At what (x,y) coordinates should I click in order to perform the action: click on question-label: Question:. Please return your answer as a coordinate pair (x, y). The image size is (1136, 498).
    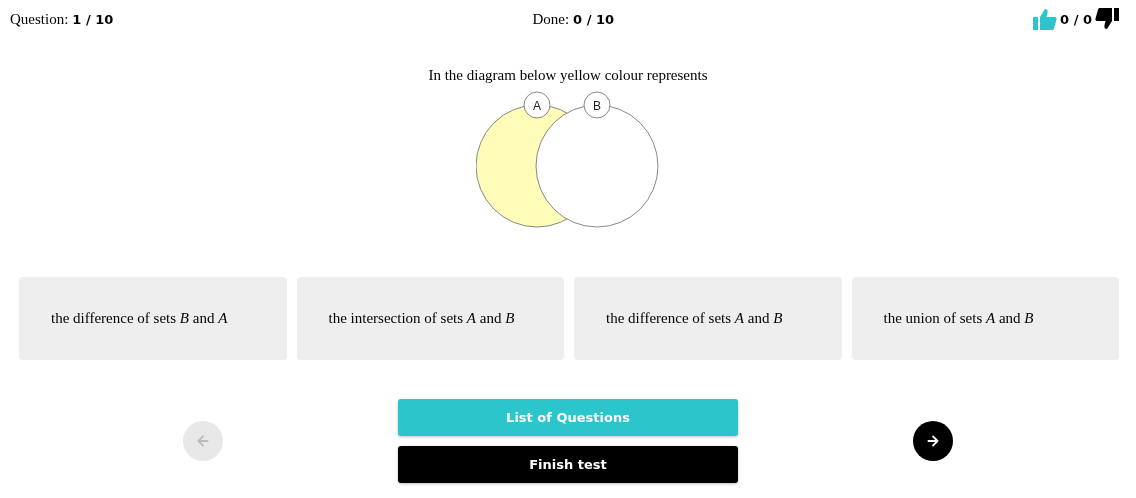
    Looking at the image, I should click on (39, 19).